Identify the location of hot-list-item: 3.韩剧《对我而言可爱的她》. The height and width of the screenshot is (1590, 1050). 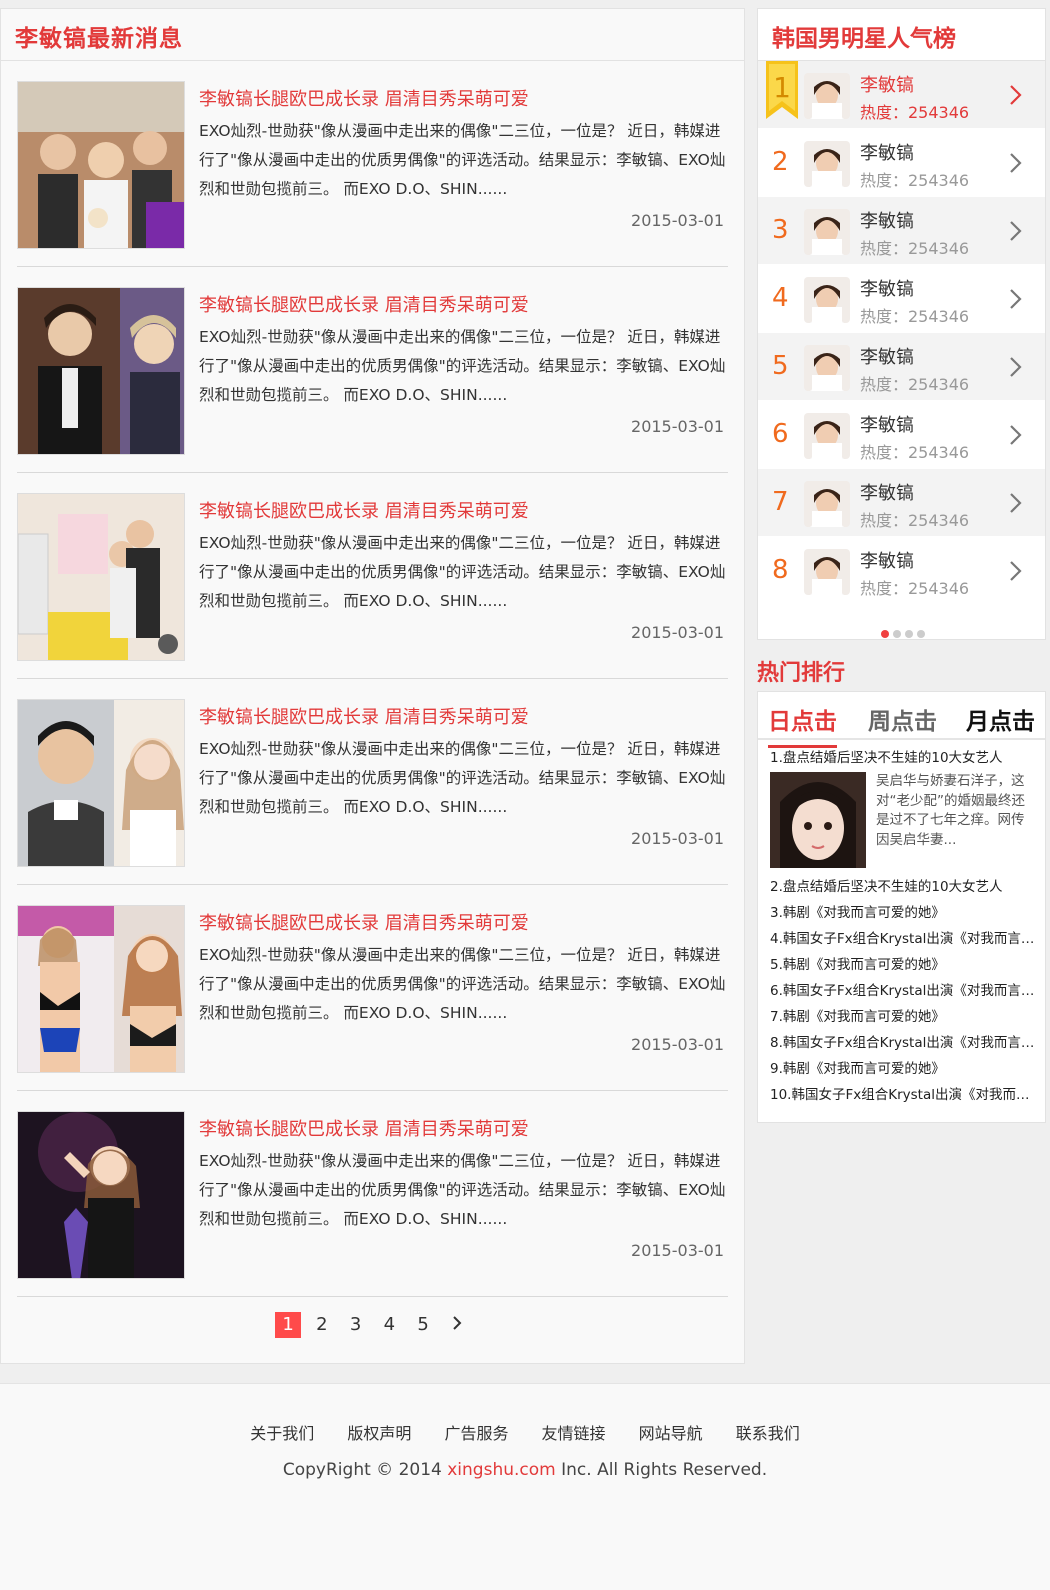
(906, 913).